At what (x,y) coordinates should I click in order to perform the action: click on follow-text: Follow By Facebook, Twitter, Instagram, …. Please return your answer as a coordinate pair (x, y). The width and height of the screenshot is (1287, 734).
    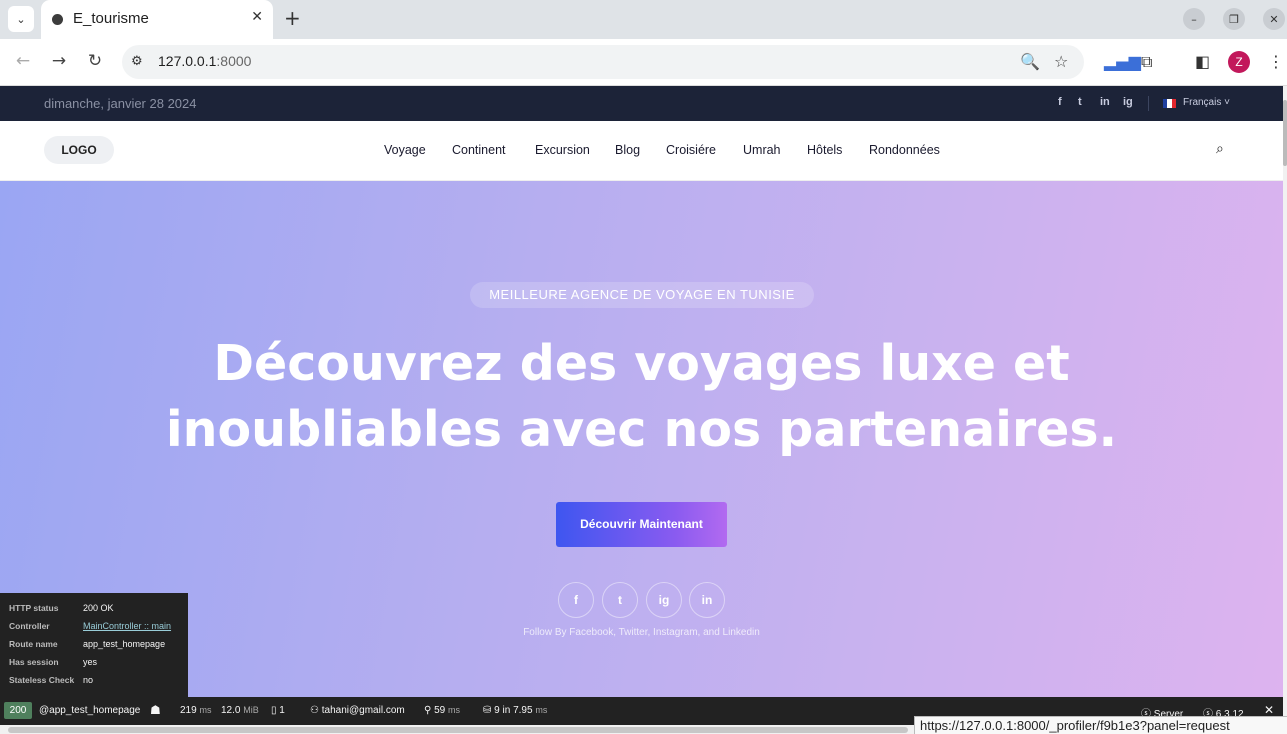
    Looking at the image, I should click on (641, 632).